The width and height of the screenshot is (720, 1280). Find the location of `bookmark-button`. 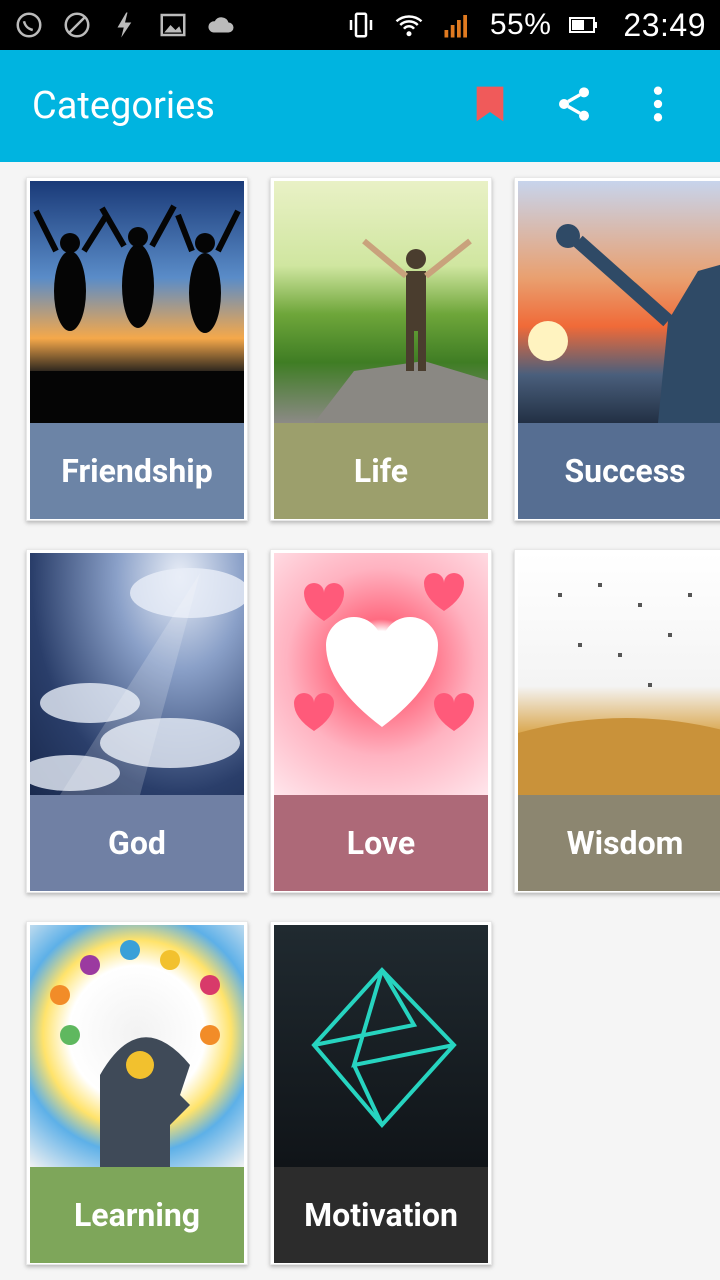

bookmark-button is located at coordinates (490, 106).